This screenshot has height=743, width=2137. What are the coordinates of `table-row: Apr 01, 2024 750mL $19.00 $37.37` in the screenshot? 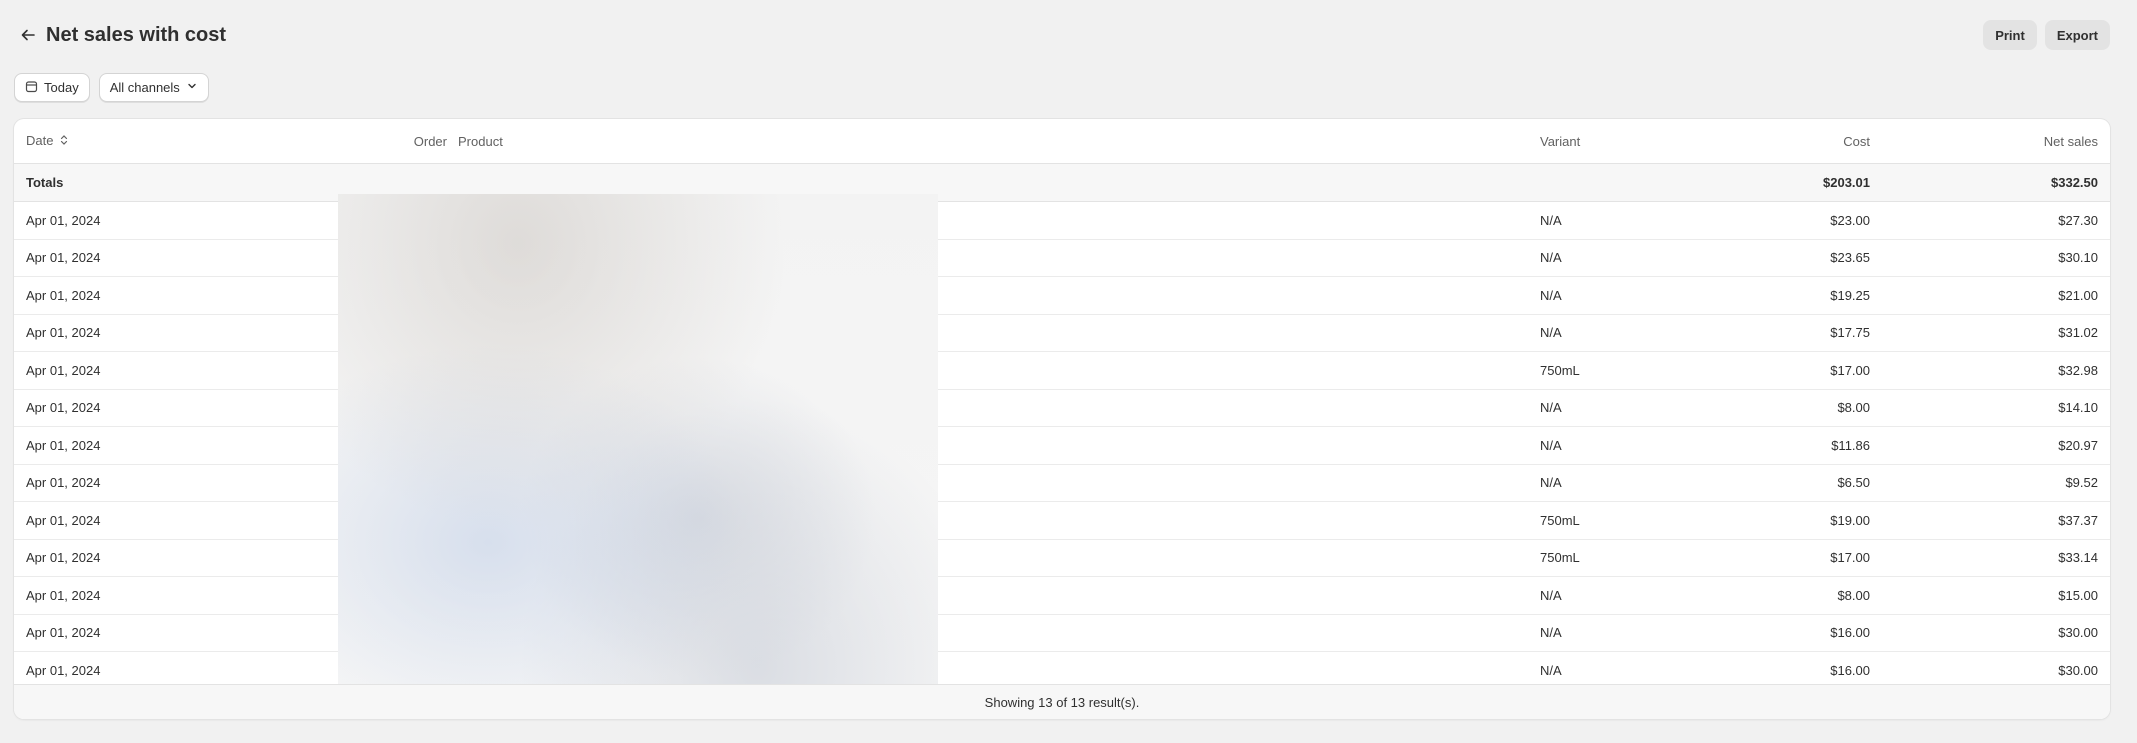 It's located at (1062, 520).